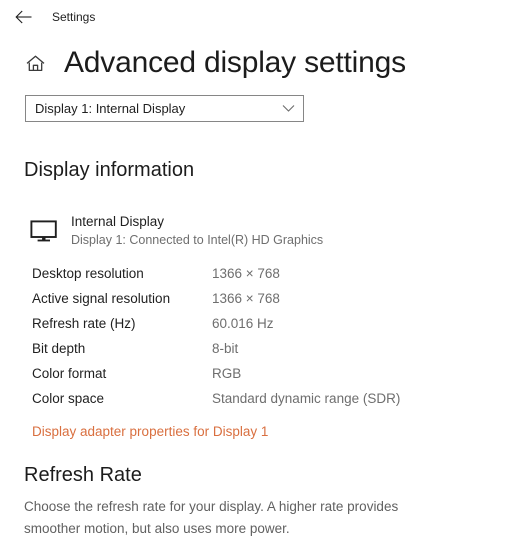 The width and height of the screenshot is (520, 547). What do you see at coordinates (288, 108) in the screenshot?
I see `chevron-down-icon` at bounding box center [288, 108].